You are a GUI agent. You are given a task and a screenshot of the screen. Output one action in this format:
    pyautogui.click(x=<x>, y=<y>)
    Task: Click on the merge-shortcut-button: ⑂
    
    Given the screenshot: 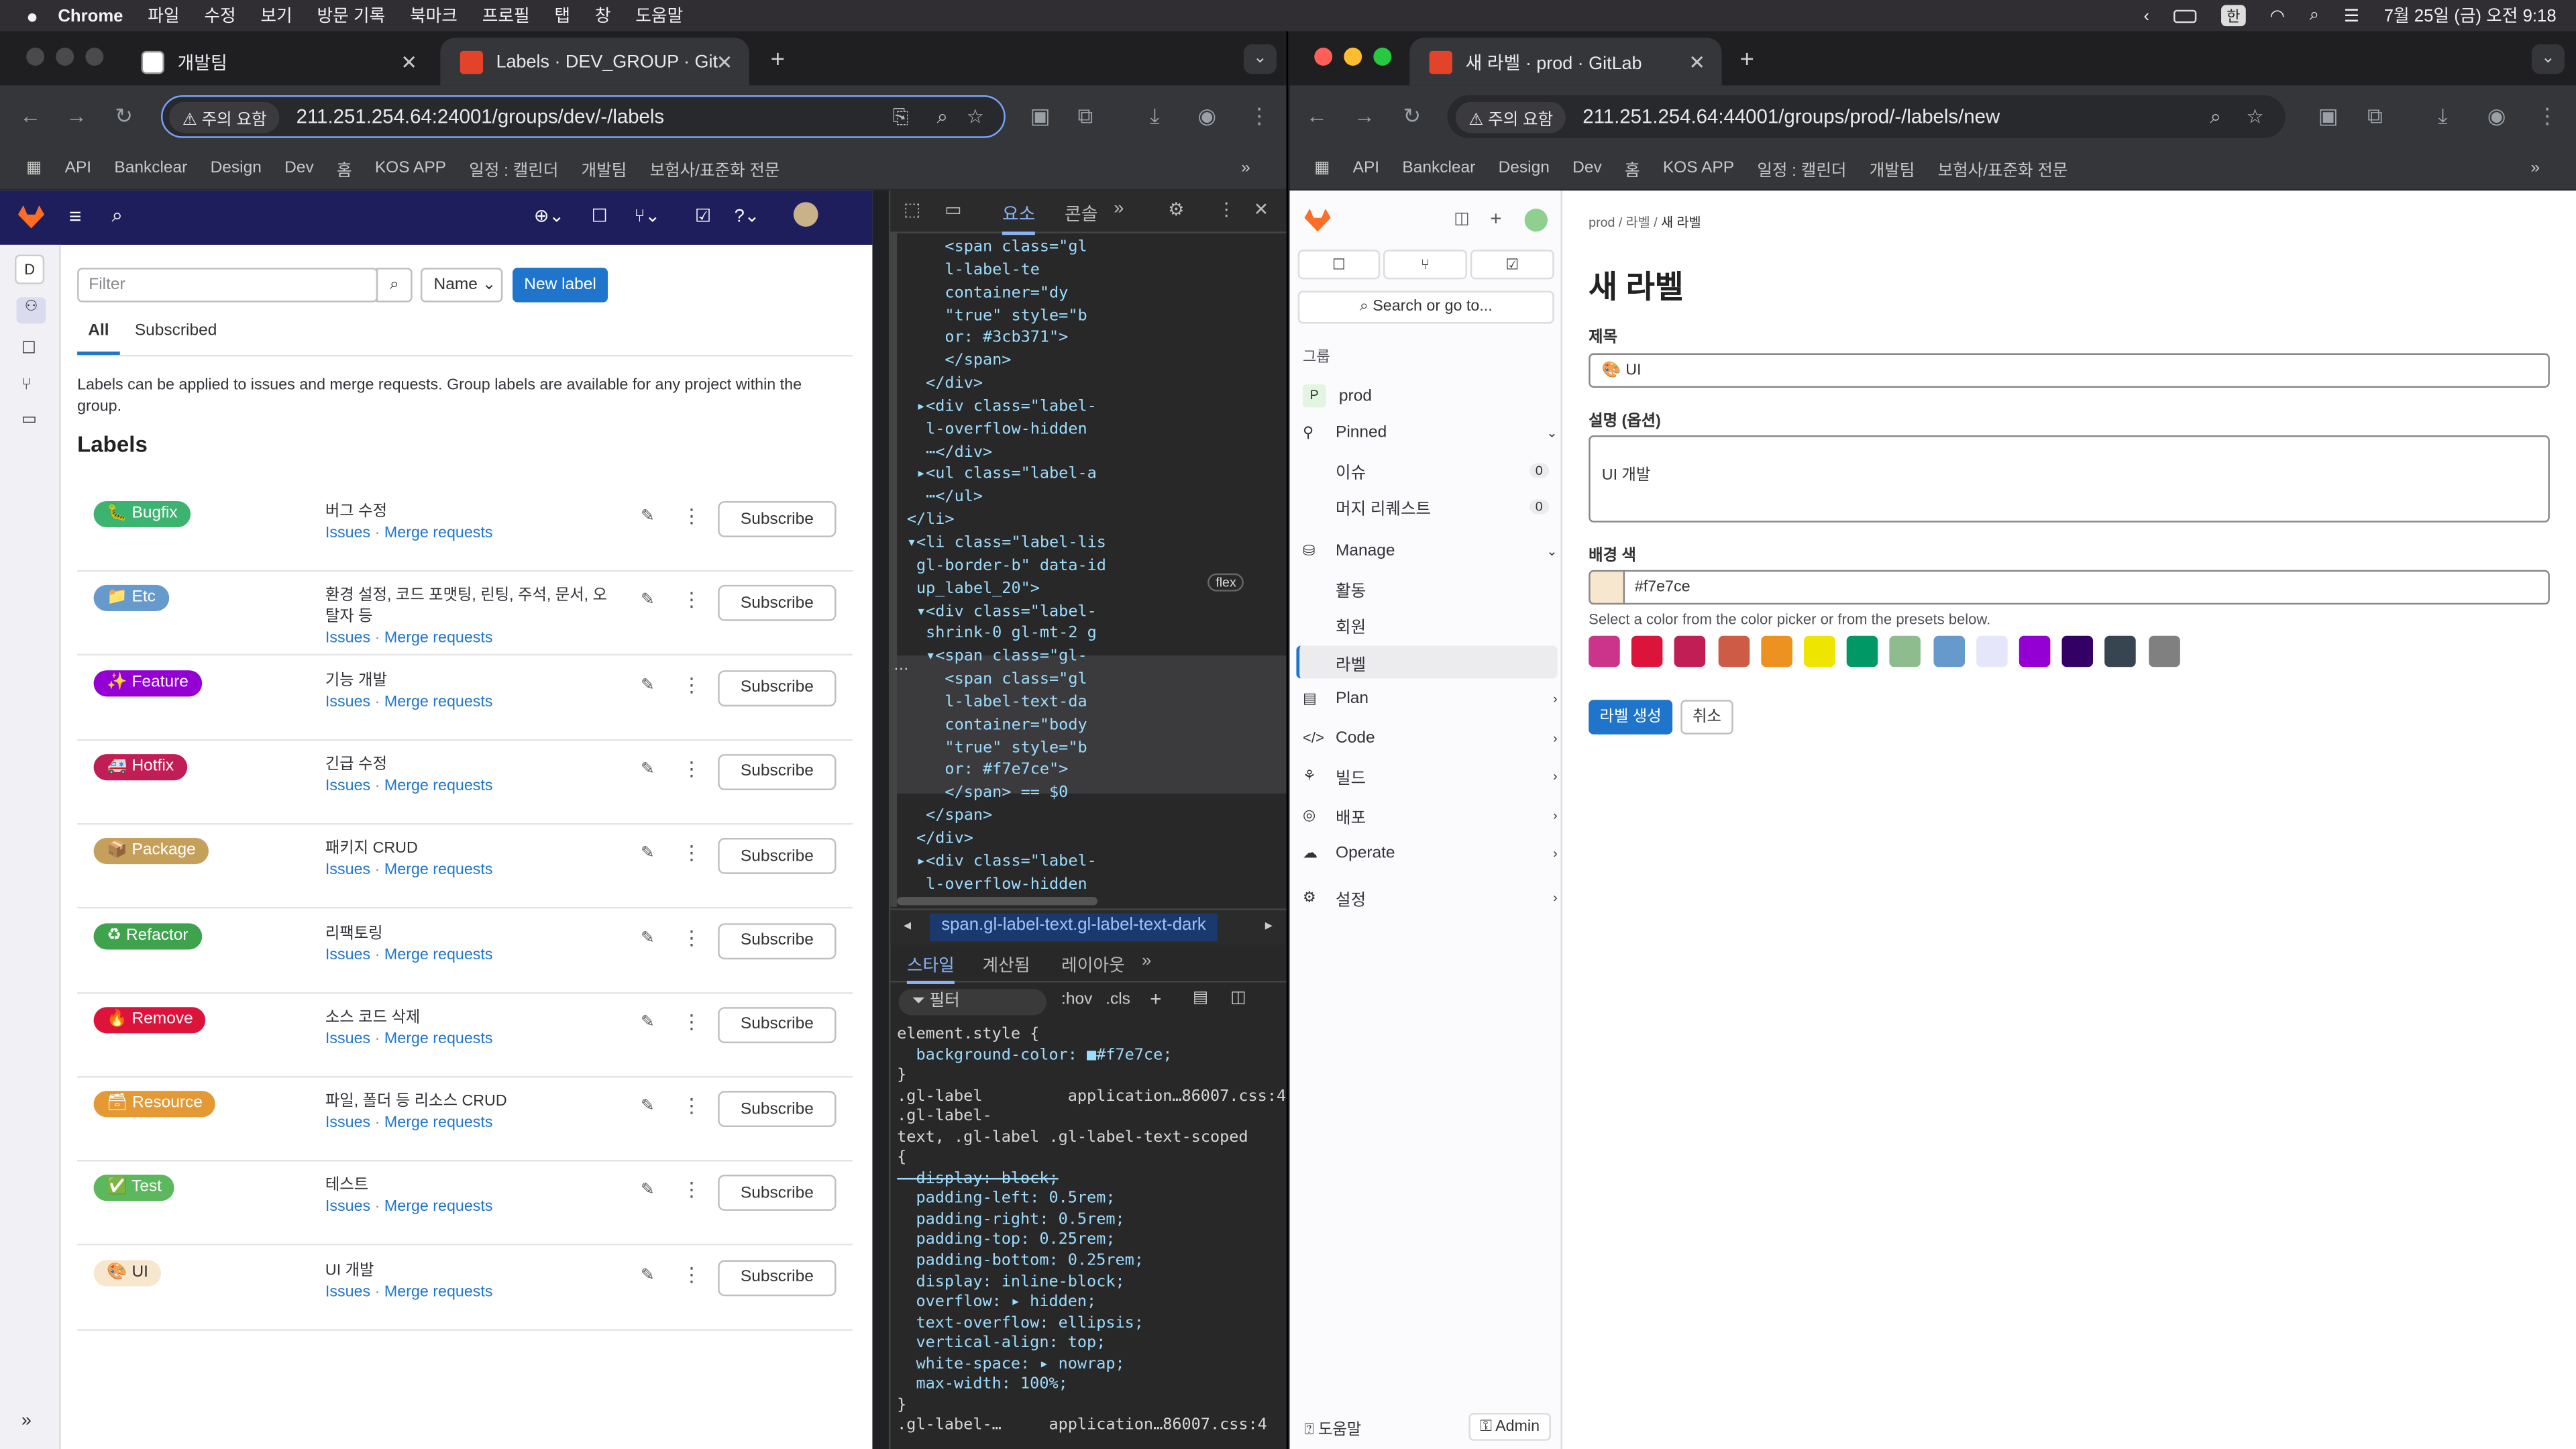 What is the action you would take?
    pyautogui.click(x=1425, y=265)
    